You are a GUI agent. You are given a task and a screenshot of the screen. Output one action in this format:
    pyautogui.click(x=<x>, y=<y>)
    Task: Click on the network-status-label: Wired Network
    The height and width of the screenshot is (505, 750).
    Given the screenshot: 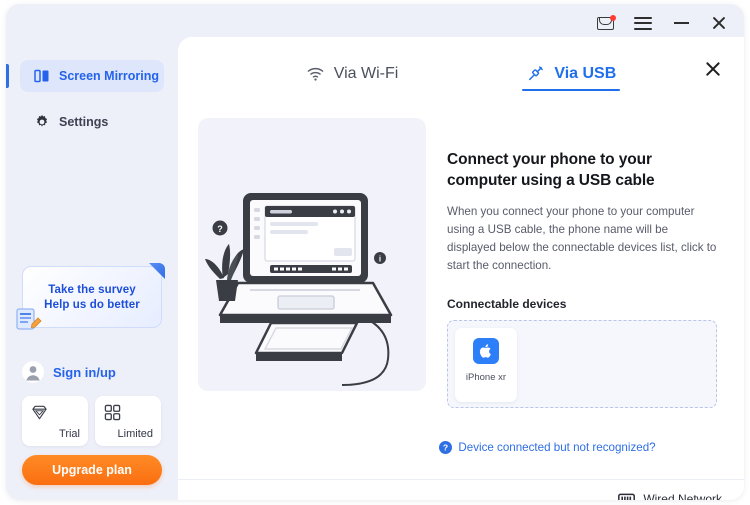 What is the action you would take?
    pyautogui.click(x=682, y=496)
    